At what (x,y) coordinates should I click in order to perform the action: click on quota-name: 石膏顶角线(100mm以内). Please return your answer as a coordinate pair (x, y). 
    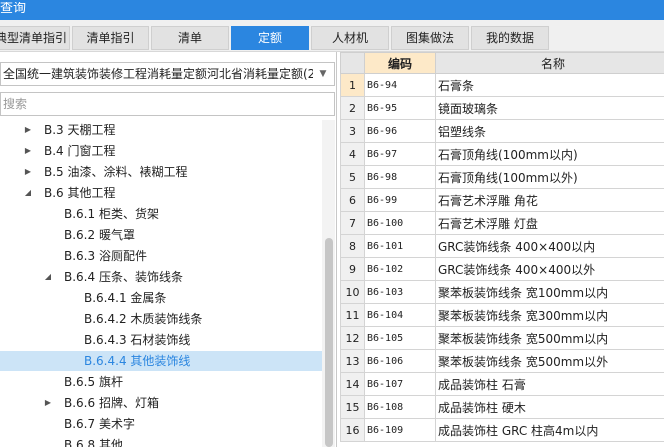
    Looking at the image, I should click on (549, 154).